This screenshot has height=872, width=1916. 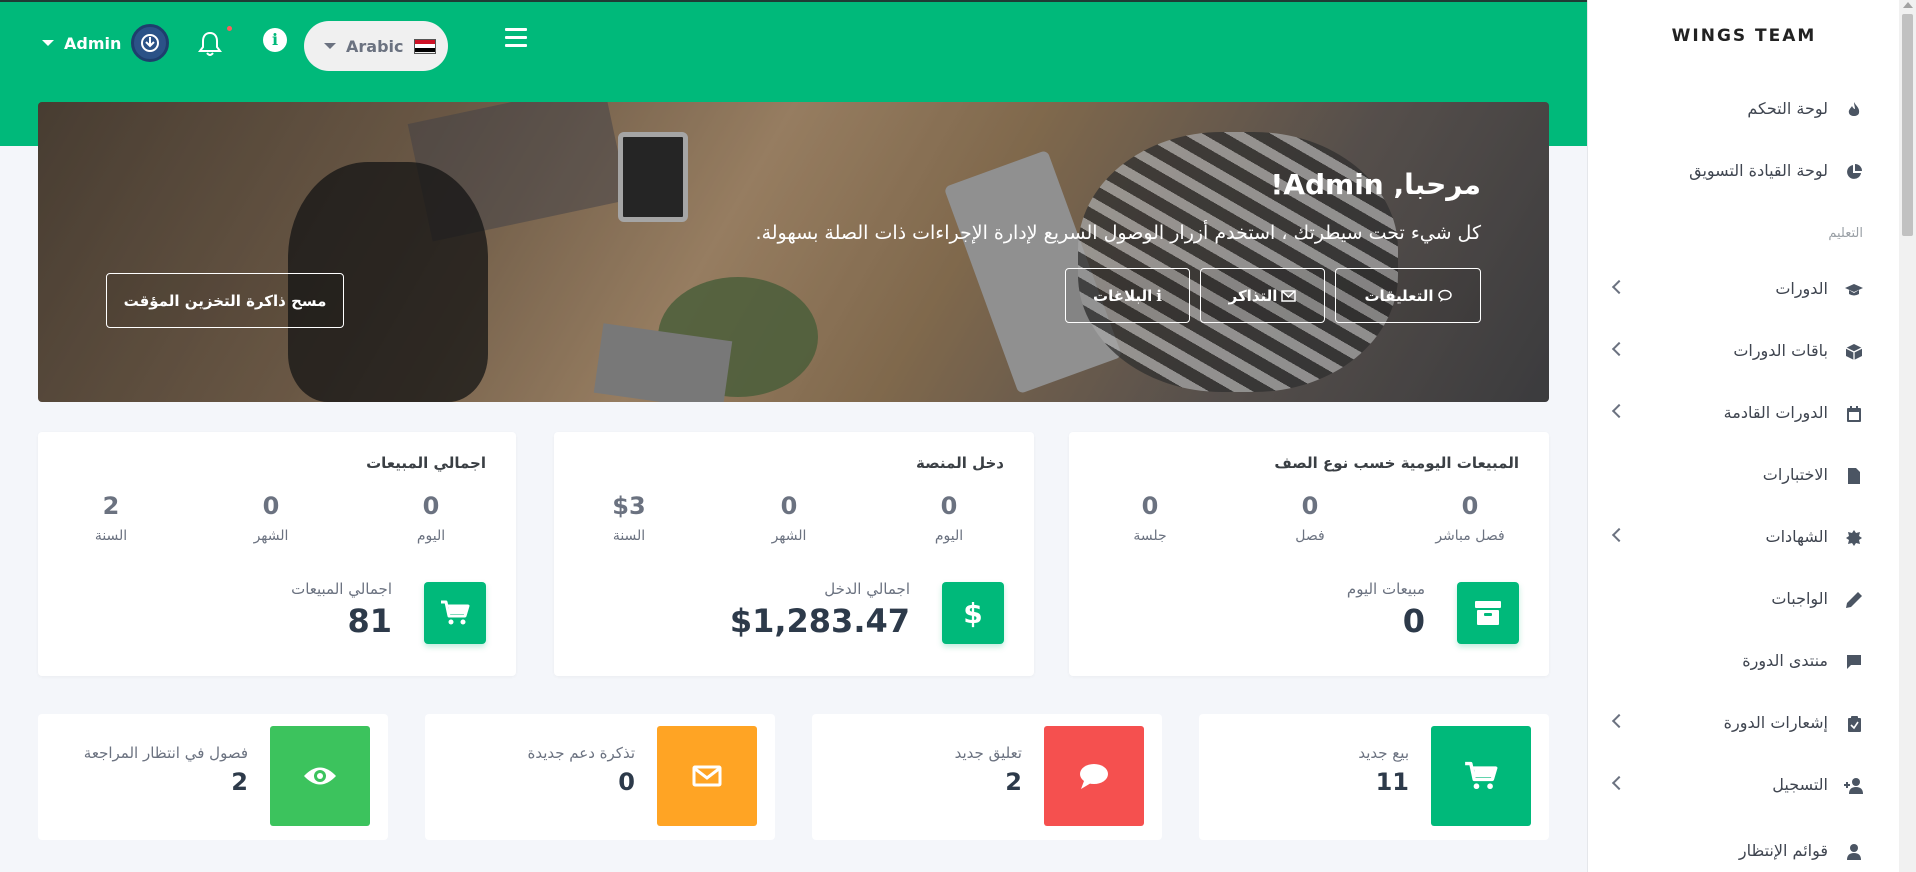 What do you see at coordinates (1744, 290) in the screenshot?
I see `sidebar-item-courses: الدورات` at bounding box center [1744, 290].